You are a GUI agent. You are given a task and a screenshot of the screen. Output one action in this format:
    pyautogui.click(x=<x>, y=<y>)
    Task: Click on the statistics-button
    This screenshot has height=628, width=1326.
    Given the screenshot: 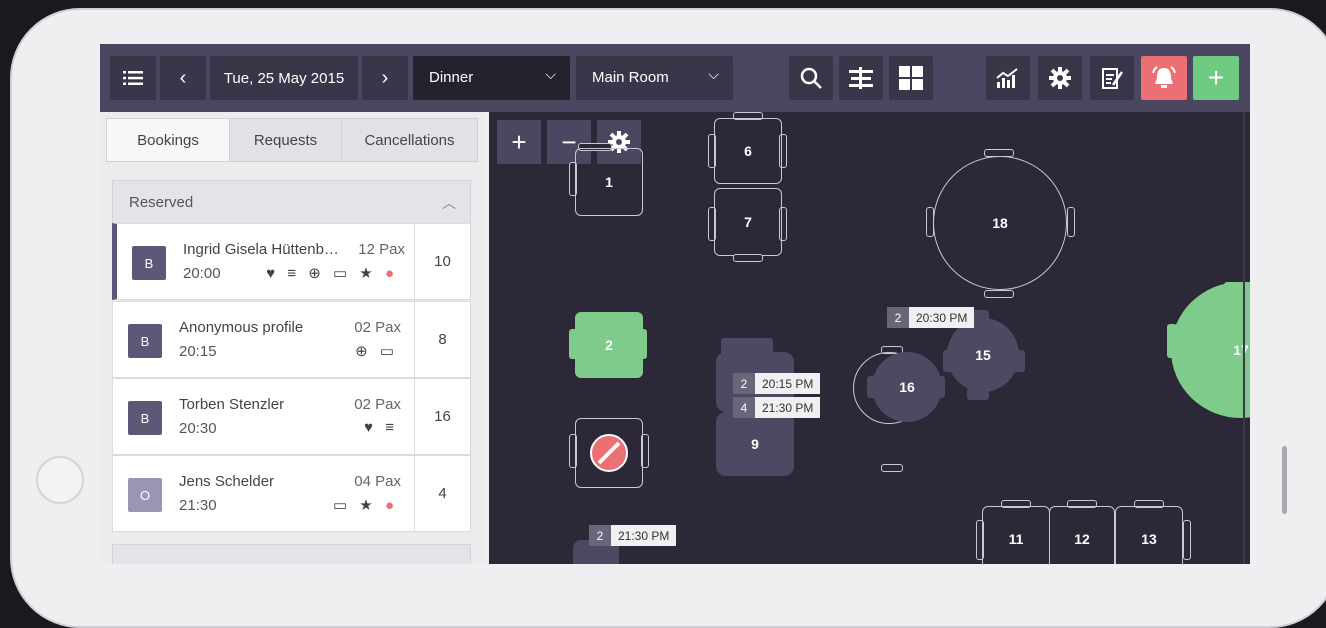 What is the action you would take?
    pyautogui.click(x=1008, y=78)
    